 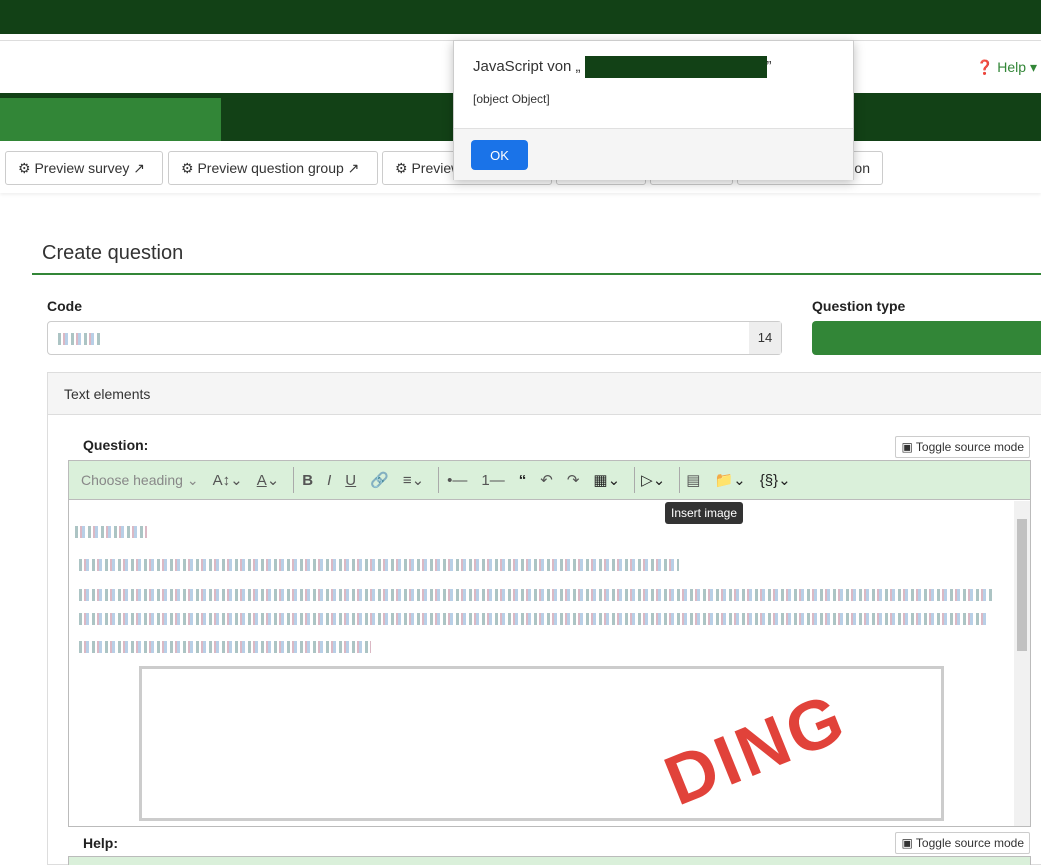 I want to click on scroll-thumb, so click(x=1022, y=585).